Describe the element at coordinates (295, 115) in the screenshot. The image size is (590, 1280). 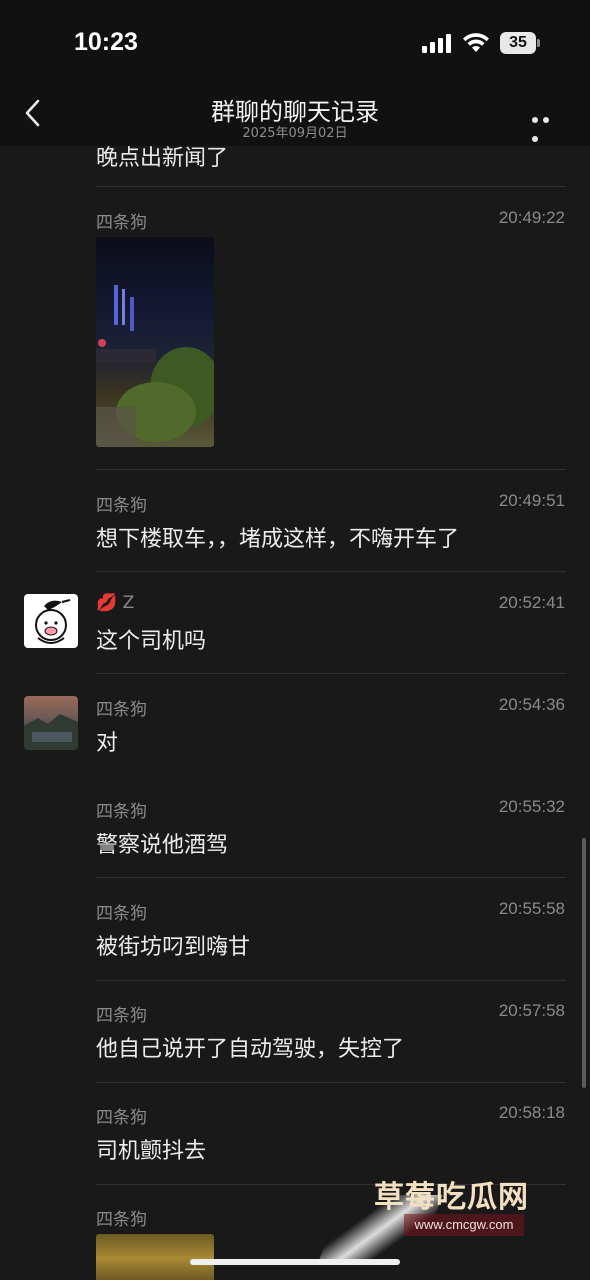
I see `nav-bar: 群聊的聊天记录 2025年09月02日` at that location.